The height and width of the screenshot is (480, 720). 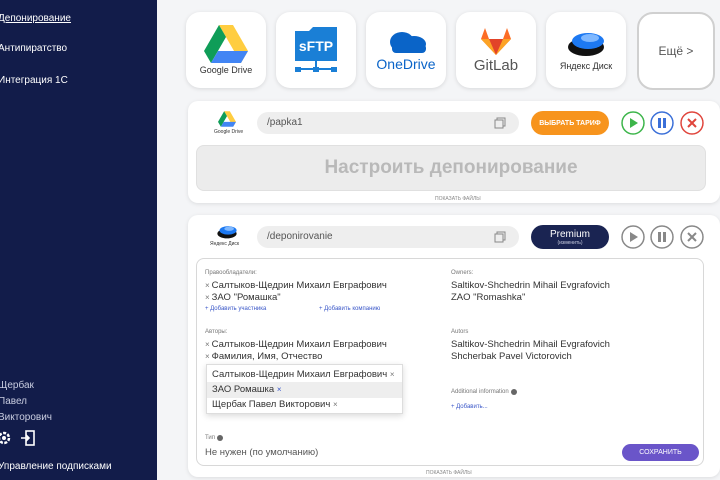 I want to click on onedrive-icon, so click(x=408, y=42).